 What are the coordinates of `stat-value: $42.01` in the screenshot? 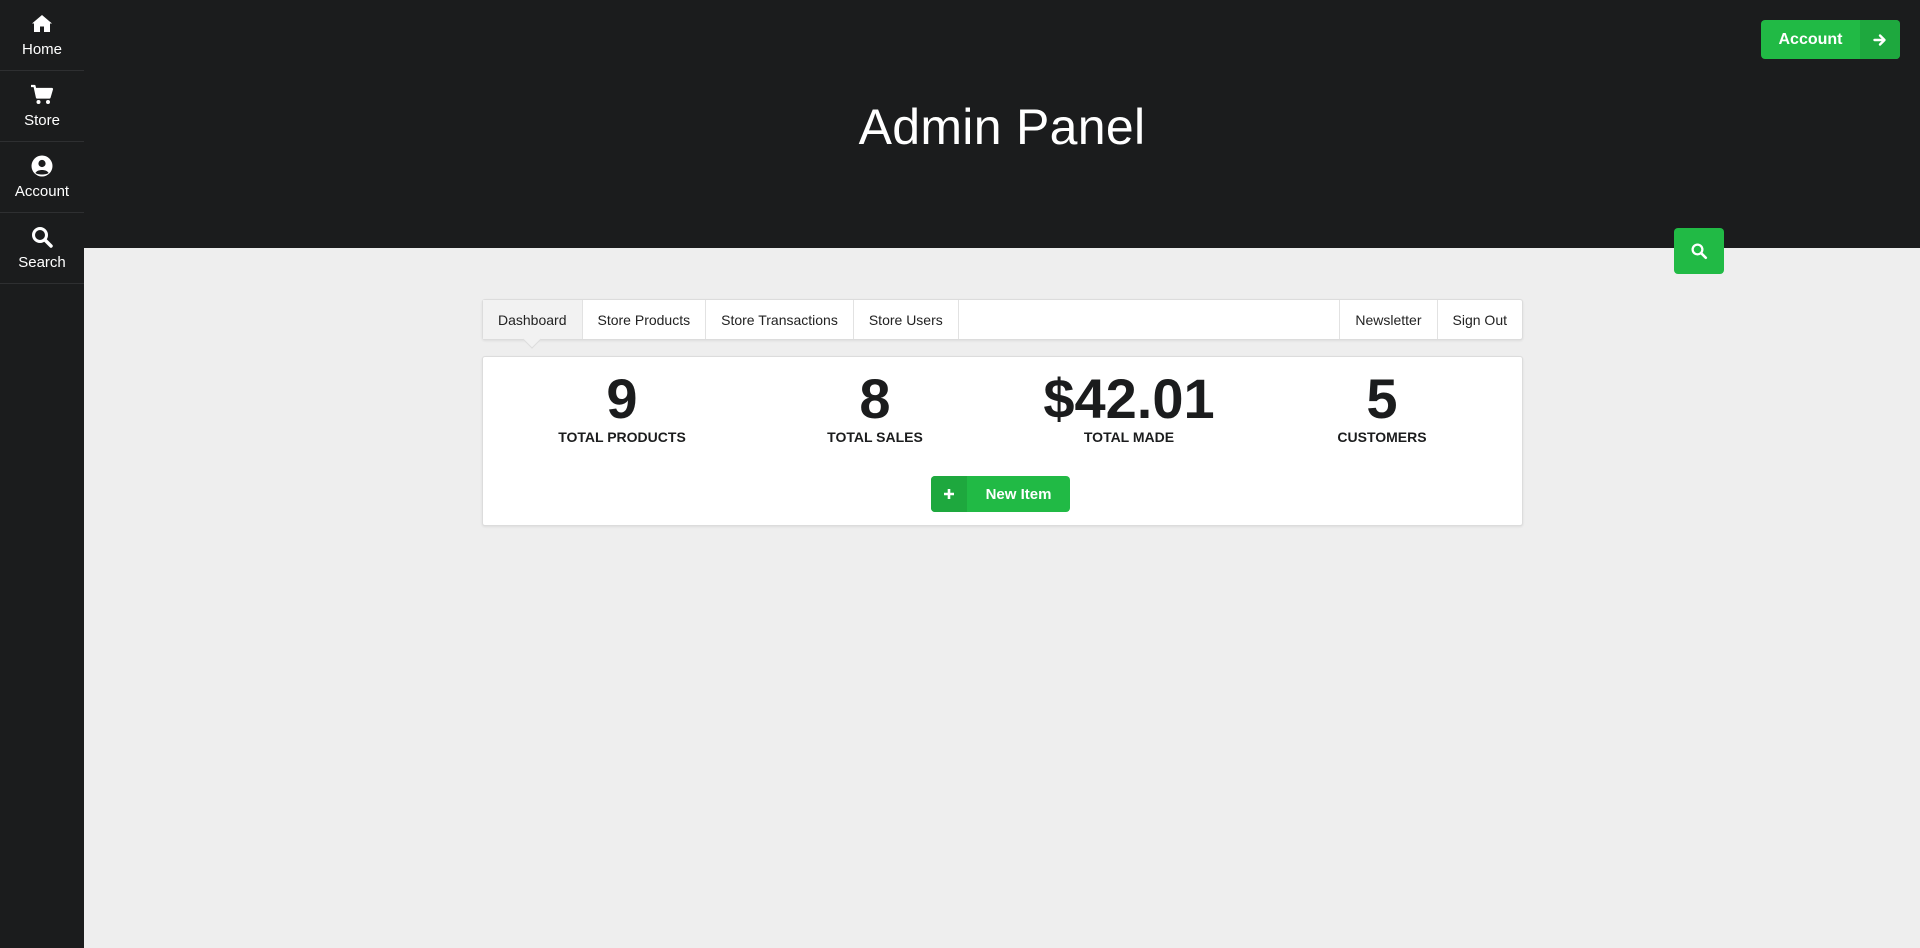 It's located at (1129, 398).